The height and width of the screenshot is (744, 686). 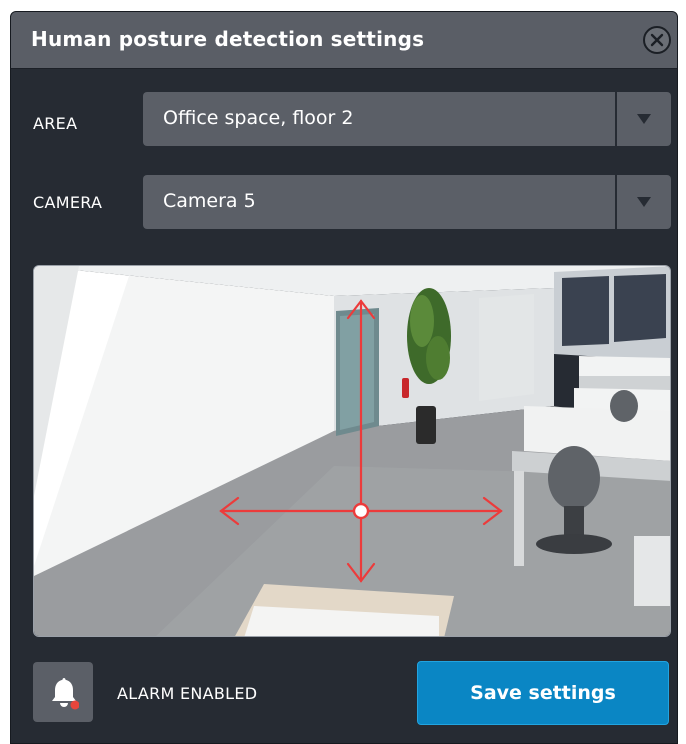 I want to click on close-icon, so click(x=657, y=40).